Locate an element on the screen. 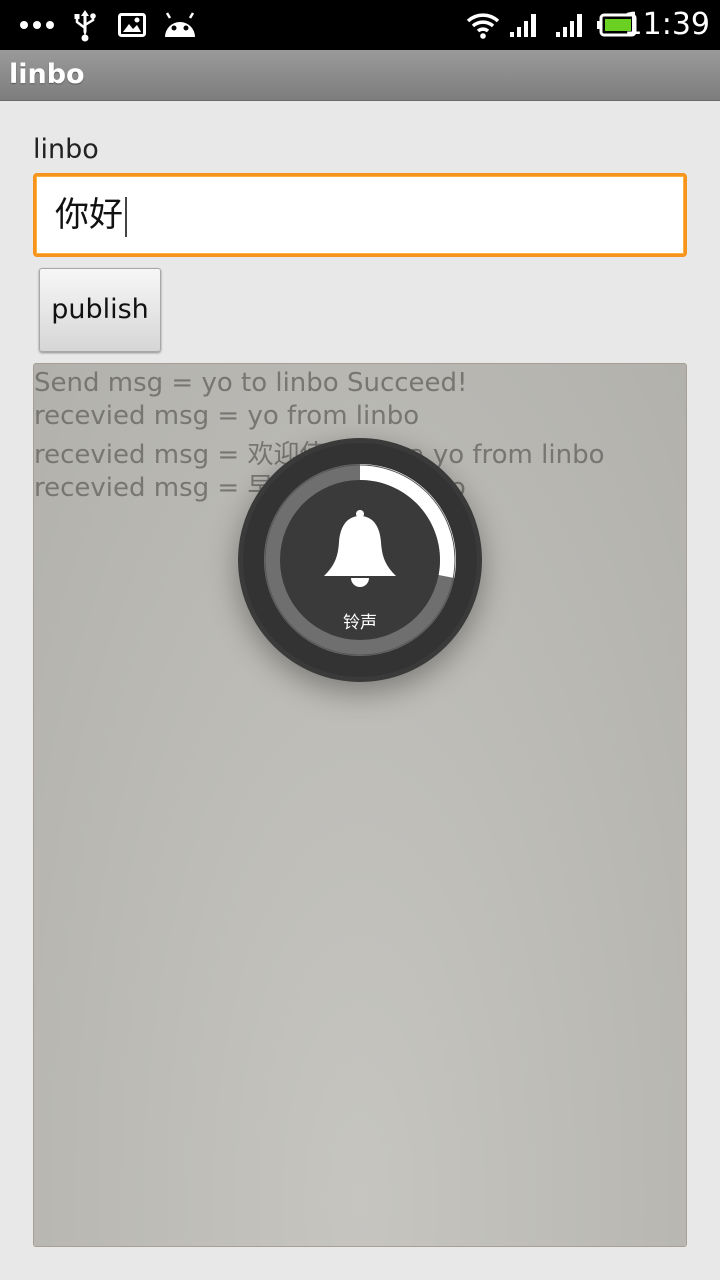 The width and height of the screenshot is (720, 1280). status-bar: 11:39 is located at coordinates (360, 25).